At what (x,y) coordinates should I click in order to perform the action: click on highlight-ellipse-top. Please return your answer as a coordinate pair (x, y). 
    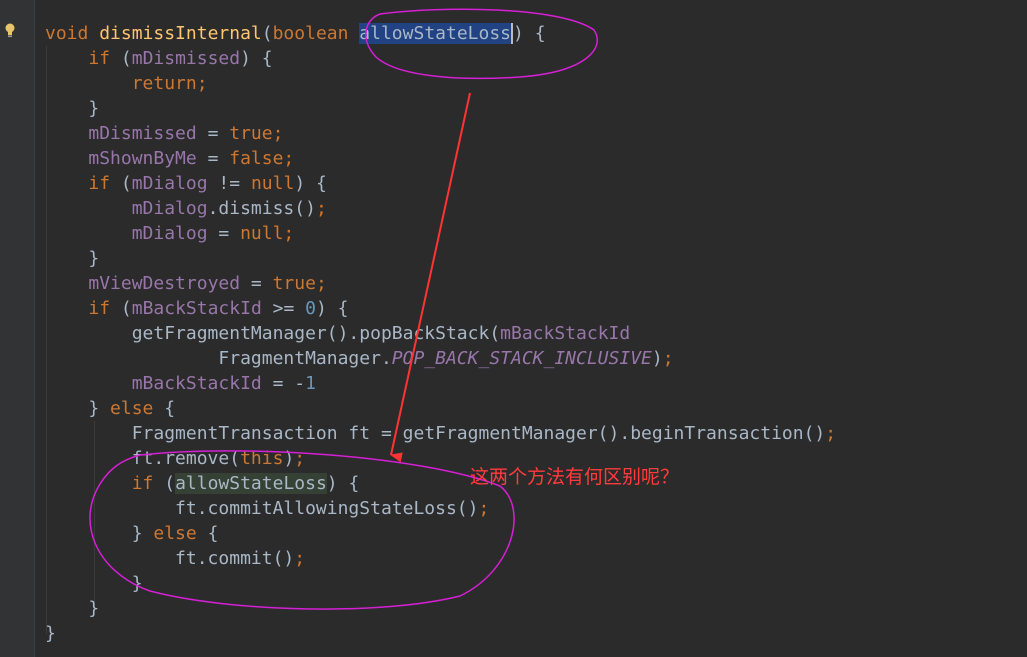
    Looking at the image, I should click on (482, 44).